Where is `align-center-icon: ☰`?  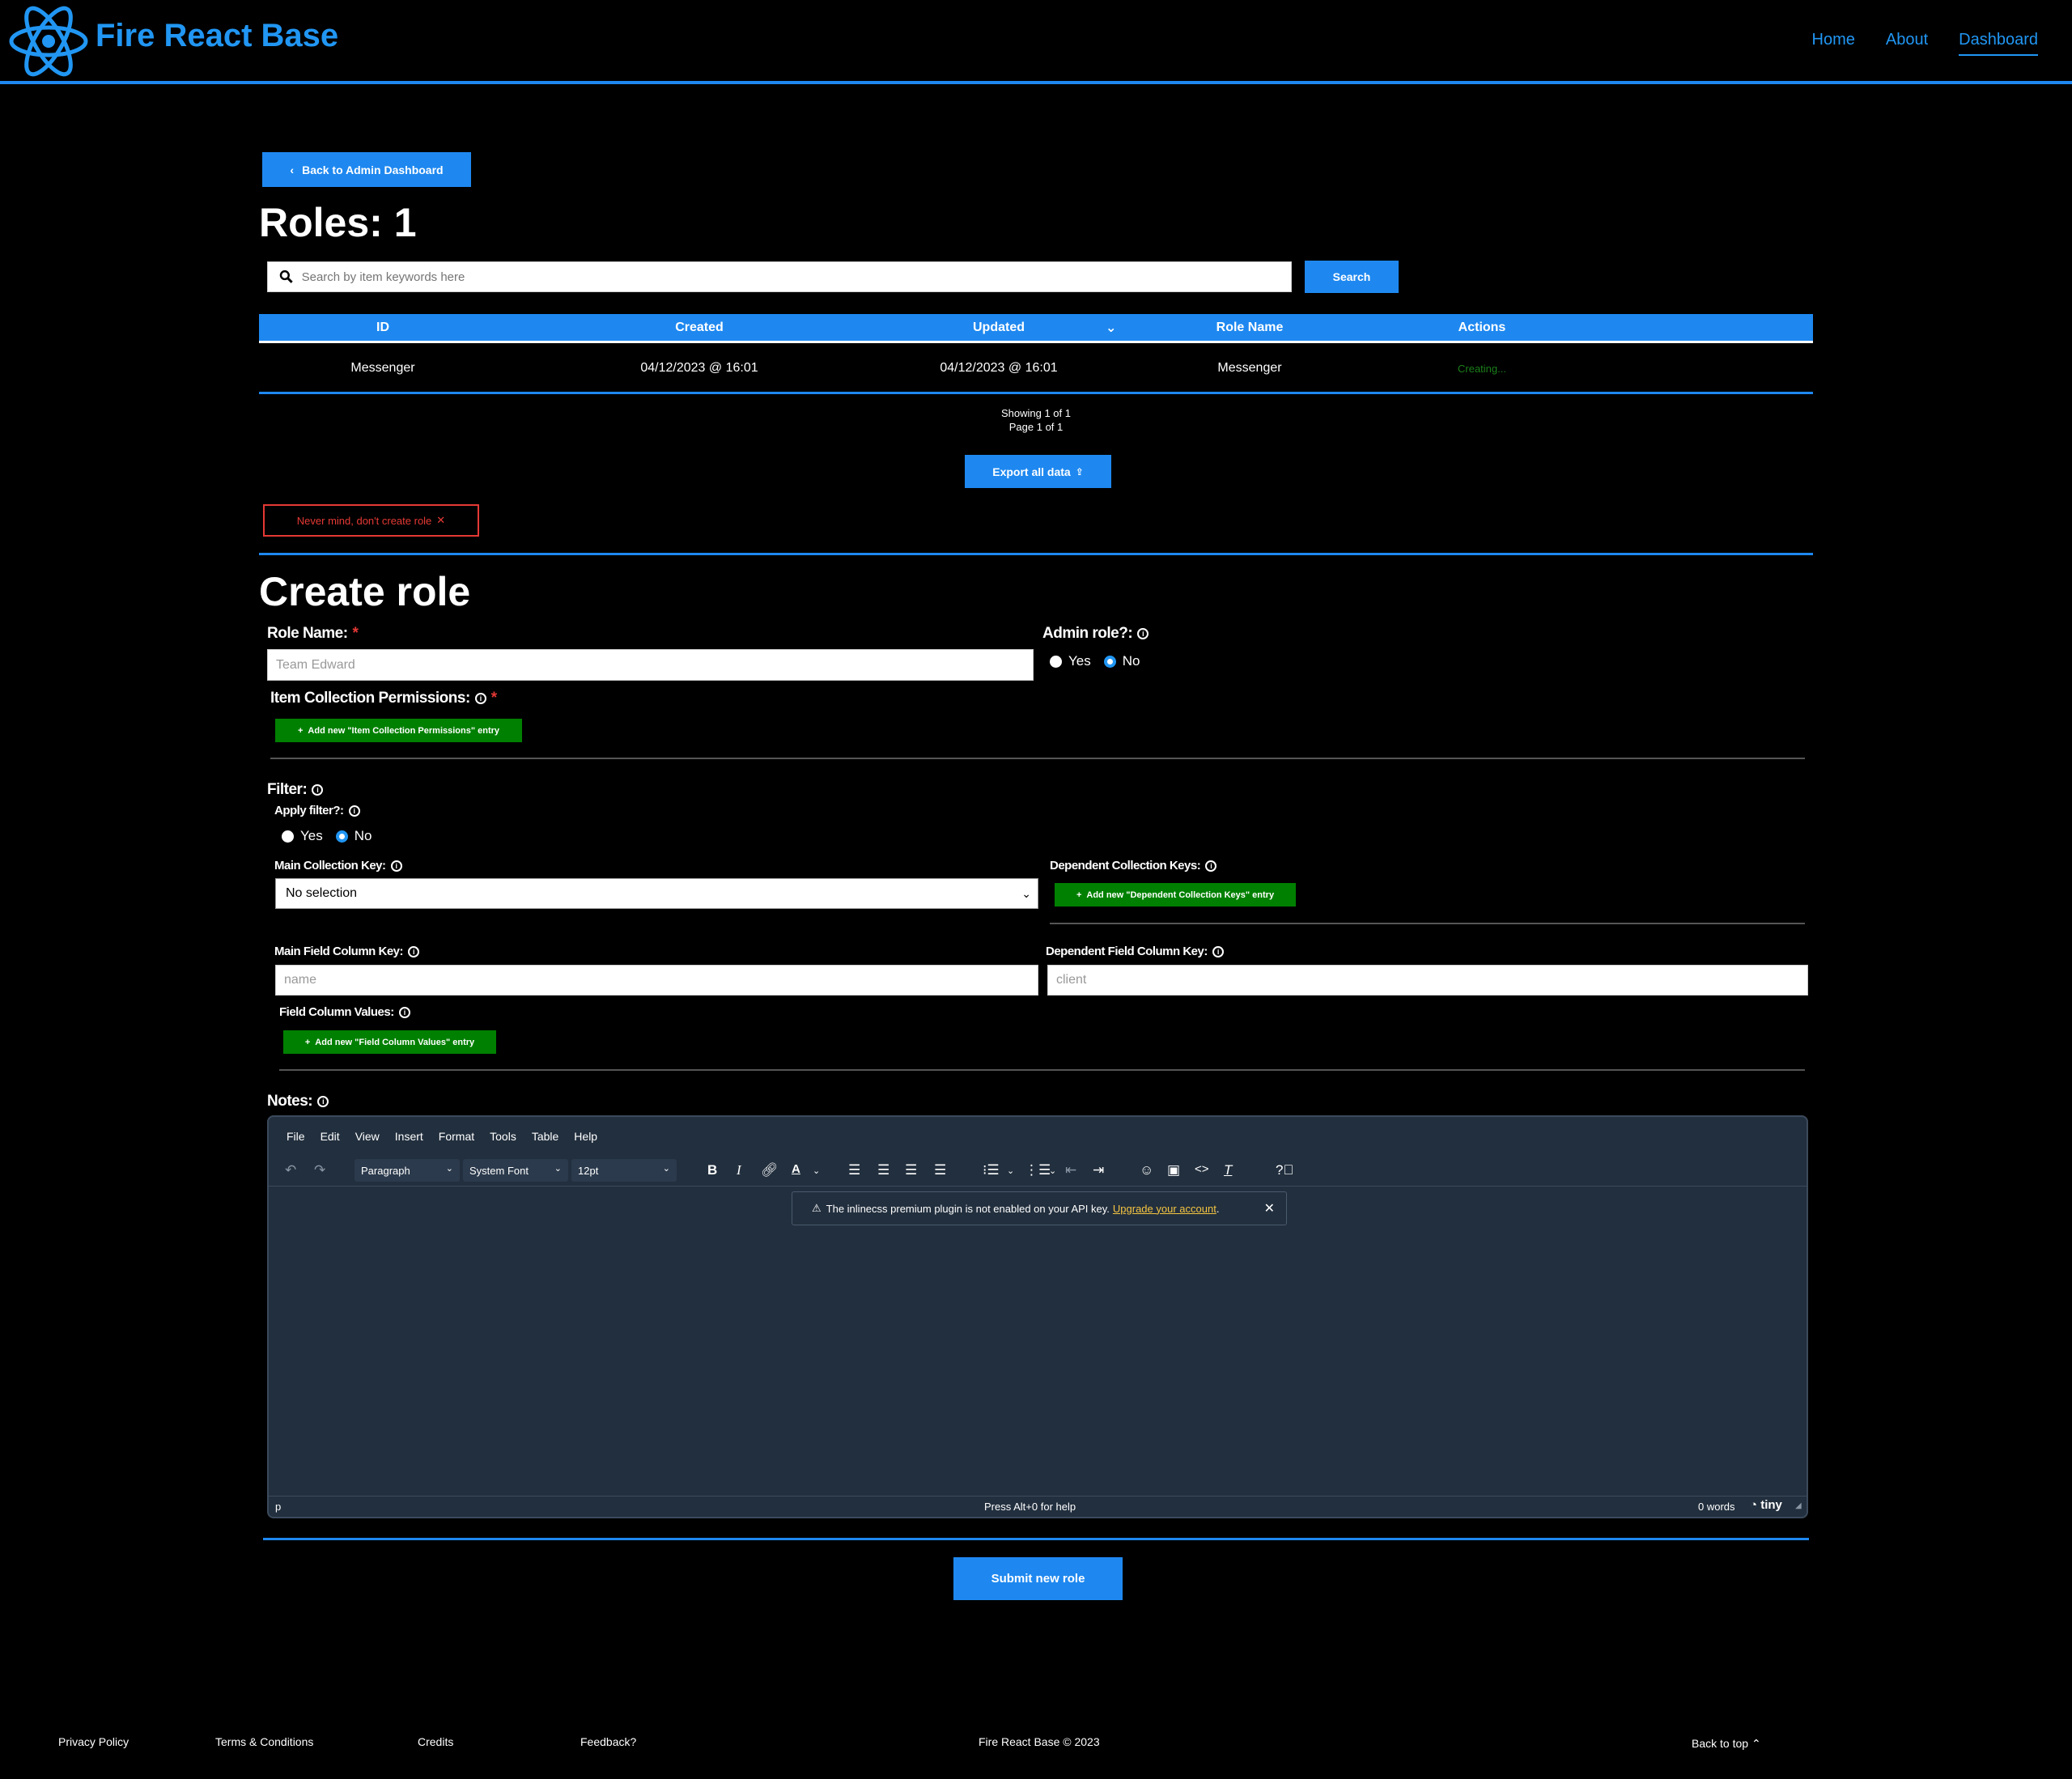
align-center-icon: ☰ is located at coordinates (883, 1170).